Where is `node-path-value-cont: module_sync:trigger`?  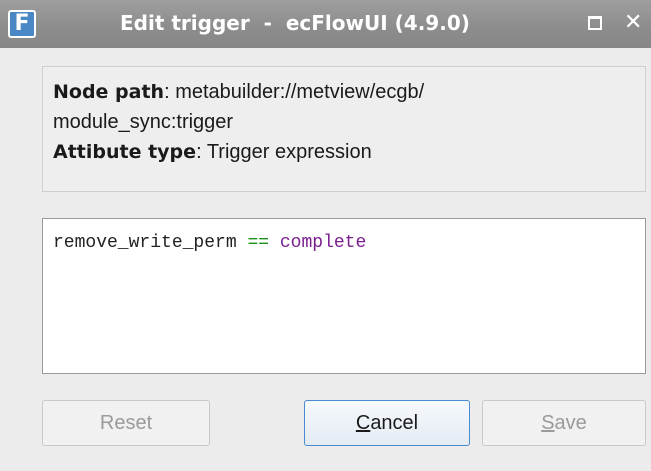
node-path-value-cont: module_sync:trigger is located at coordinates (143, 122).